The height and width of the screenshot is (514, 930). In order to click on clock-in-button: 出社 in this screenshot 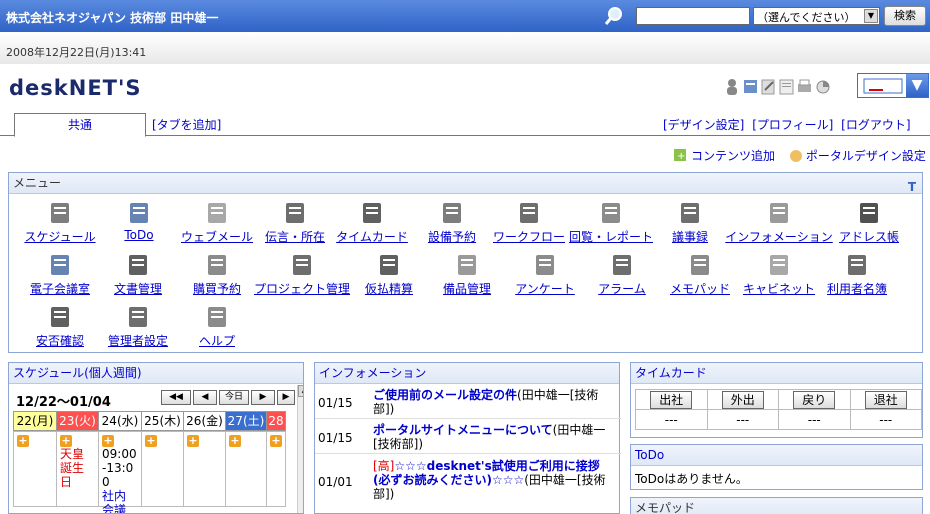, I will do `click(671, 399)`.